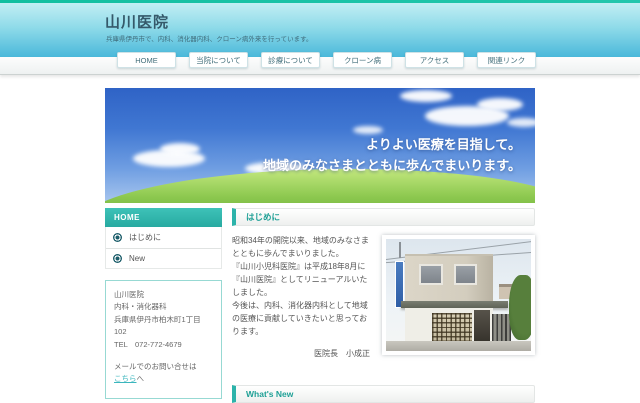 This screenshot has width=640, height=403. I want to click on entrance-gate, so click(501, 327).